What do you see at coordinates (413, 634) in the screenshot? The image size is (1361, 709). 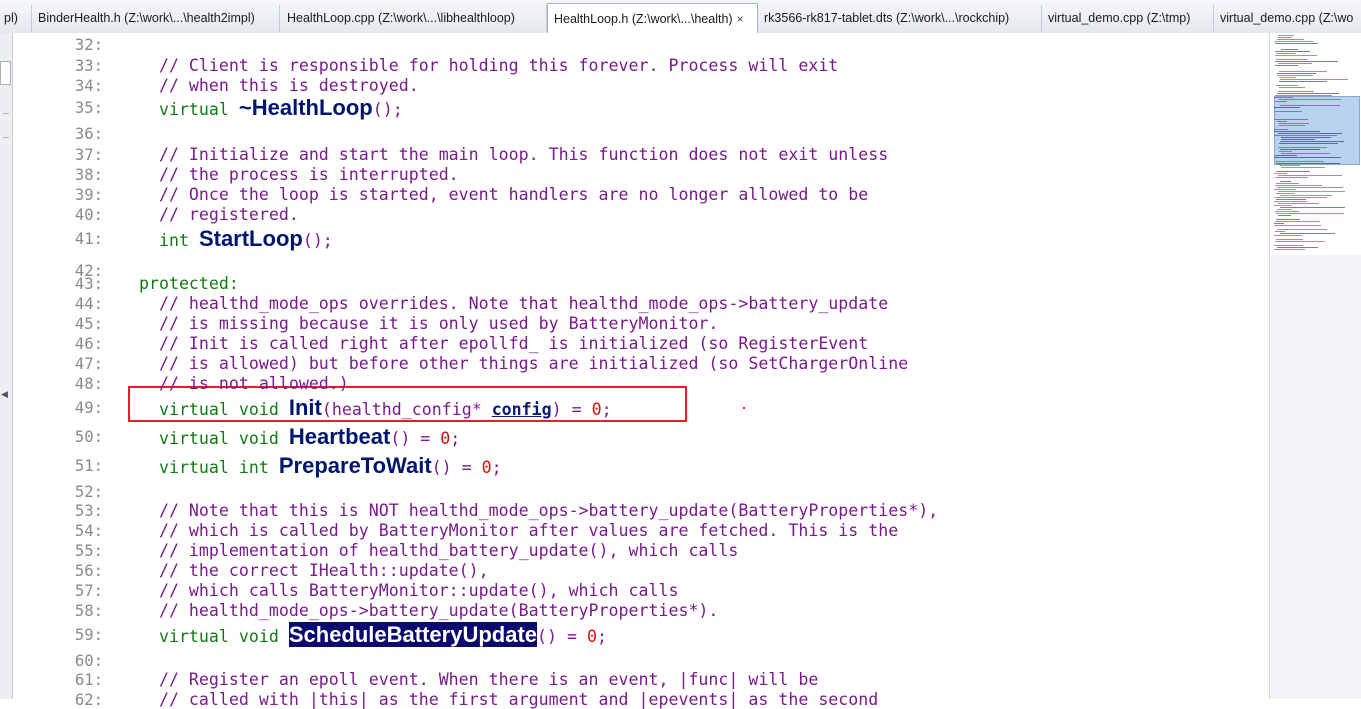 I see `selected-function-name: ScheduleBatteryUpdate` at bounding box center [413, 634].